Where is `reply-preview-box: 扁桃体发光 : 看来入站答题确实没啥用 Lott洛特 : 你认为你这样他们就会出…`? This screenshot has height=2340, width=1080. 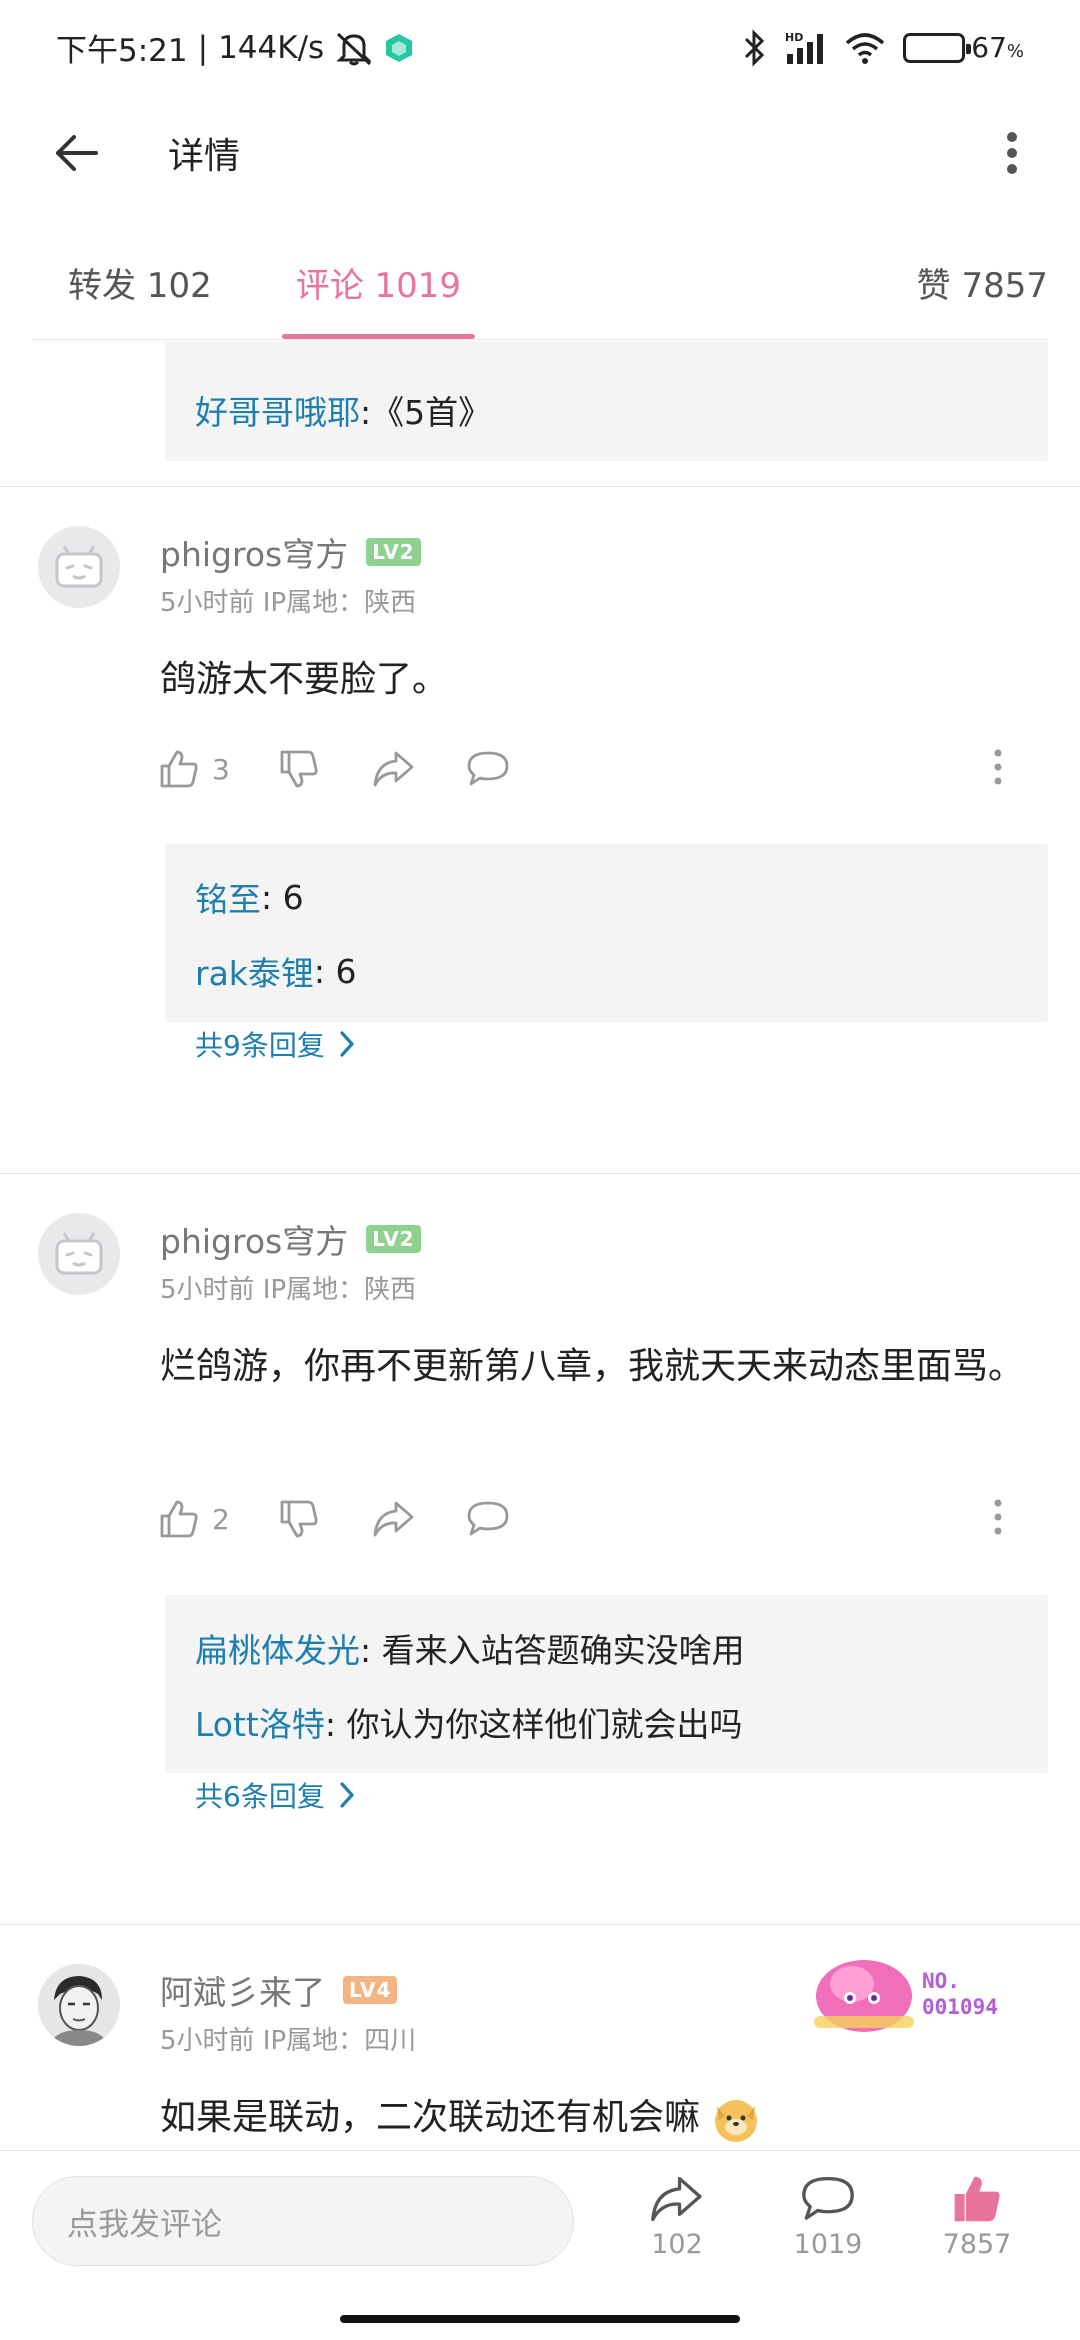 reply-preview-box: 扁桃体发光 : 看来入站答题确实没啥用 Lott洛特 : 你认为你这样他们就会出… is located at coordinates (606, 1704).